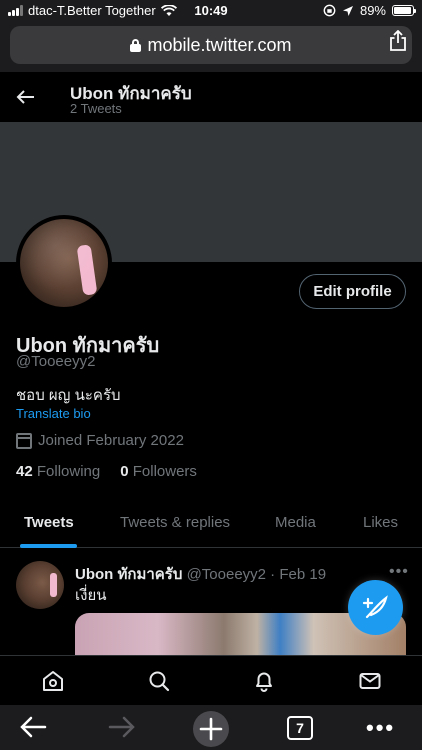 Image resolution: width=422 pixels, height=750 pixels. I want to click on back-arrow-icon, so click(26, 97).